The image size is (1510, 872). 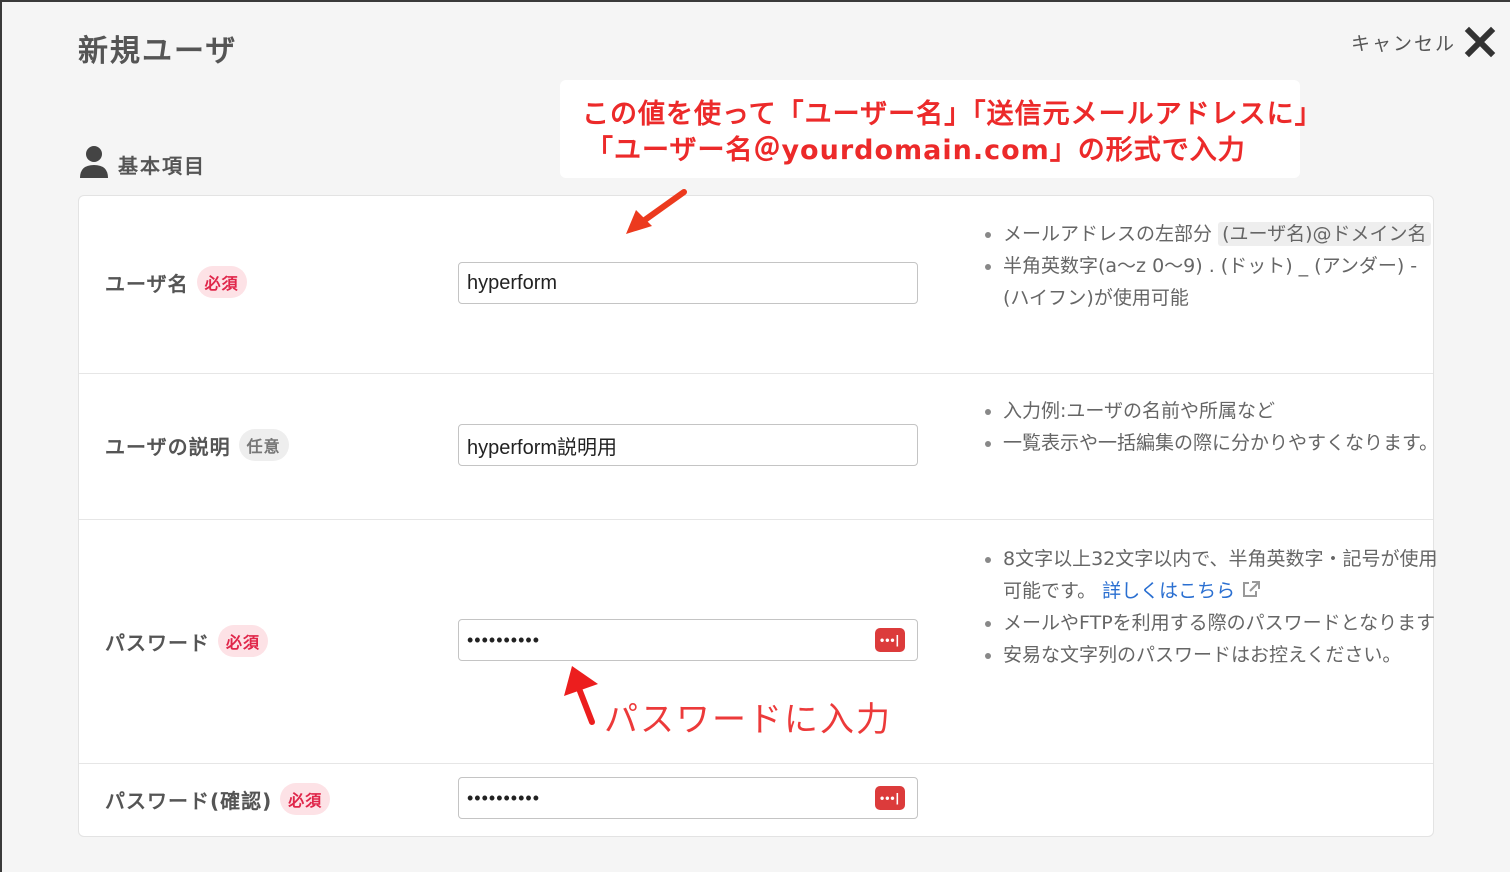 What do you see at coordinates (504, 639) in the screenshot?
I see `password-value: ••••••••••` at bounding box center [504, 639].